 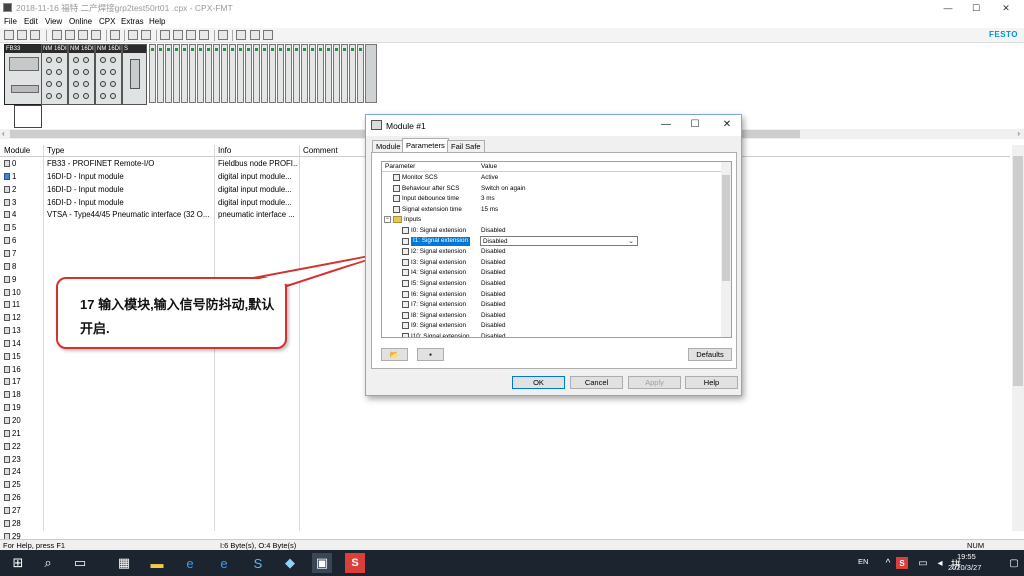 I want to click on open-file-button: 📂, so click(x=394, y=354).